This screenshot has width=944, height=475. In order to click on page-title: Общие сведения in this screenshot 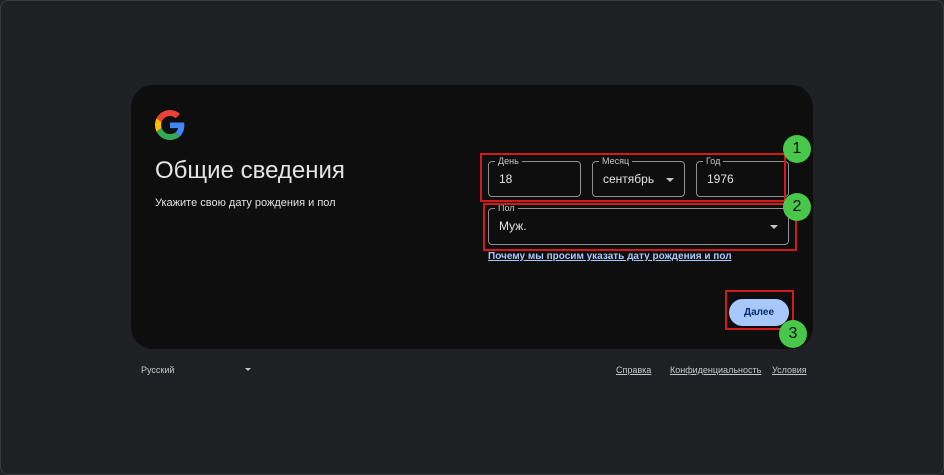, I will do `click(250, 170)`.